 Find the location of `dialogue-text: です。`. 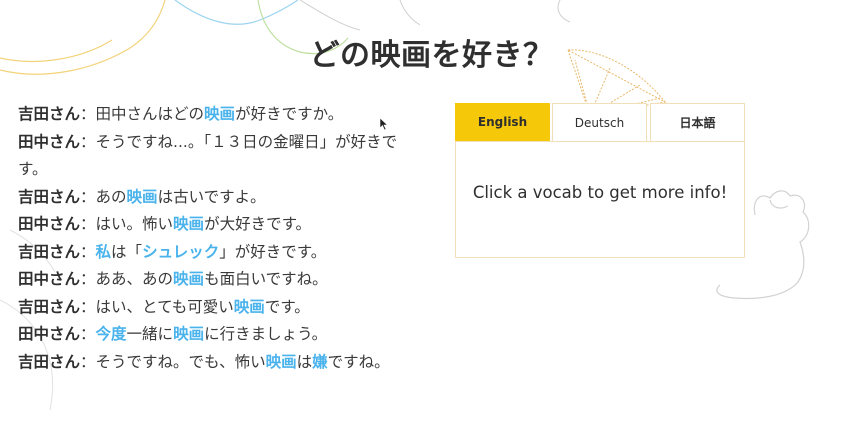

dialogue-text: です。 is located at coordinates (287, 306).